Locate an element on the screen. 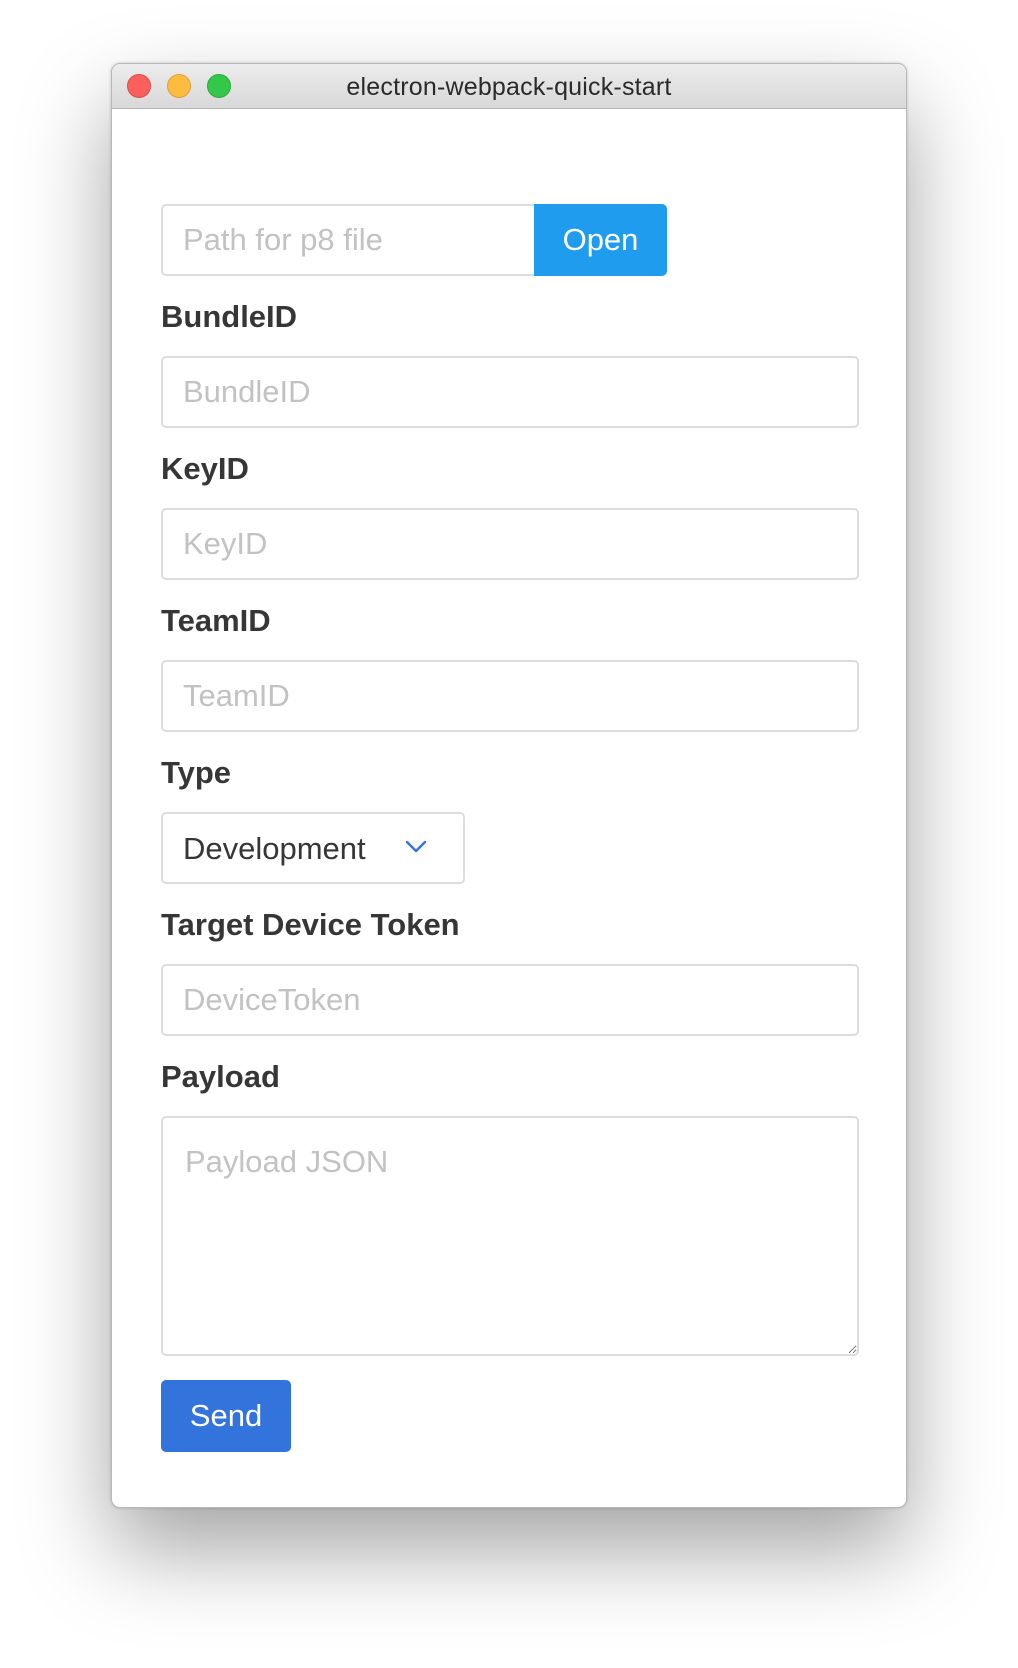 Image resolution: width=1018 pixels, height=1668 pixels. p8-file-picker: Open is located at coordinates (414, 240).